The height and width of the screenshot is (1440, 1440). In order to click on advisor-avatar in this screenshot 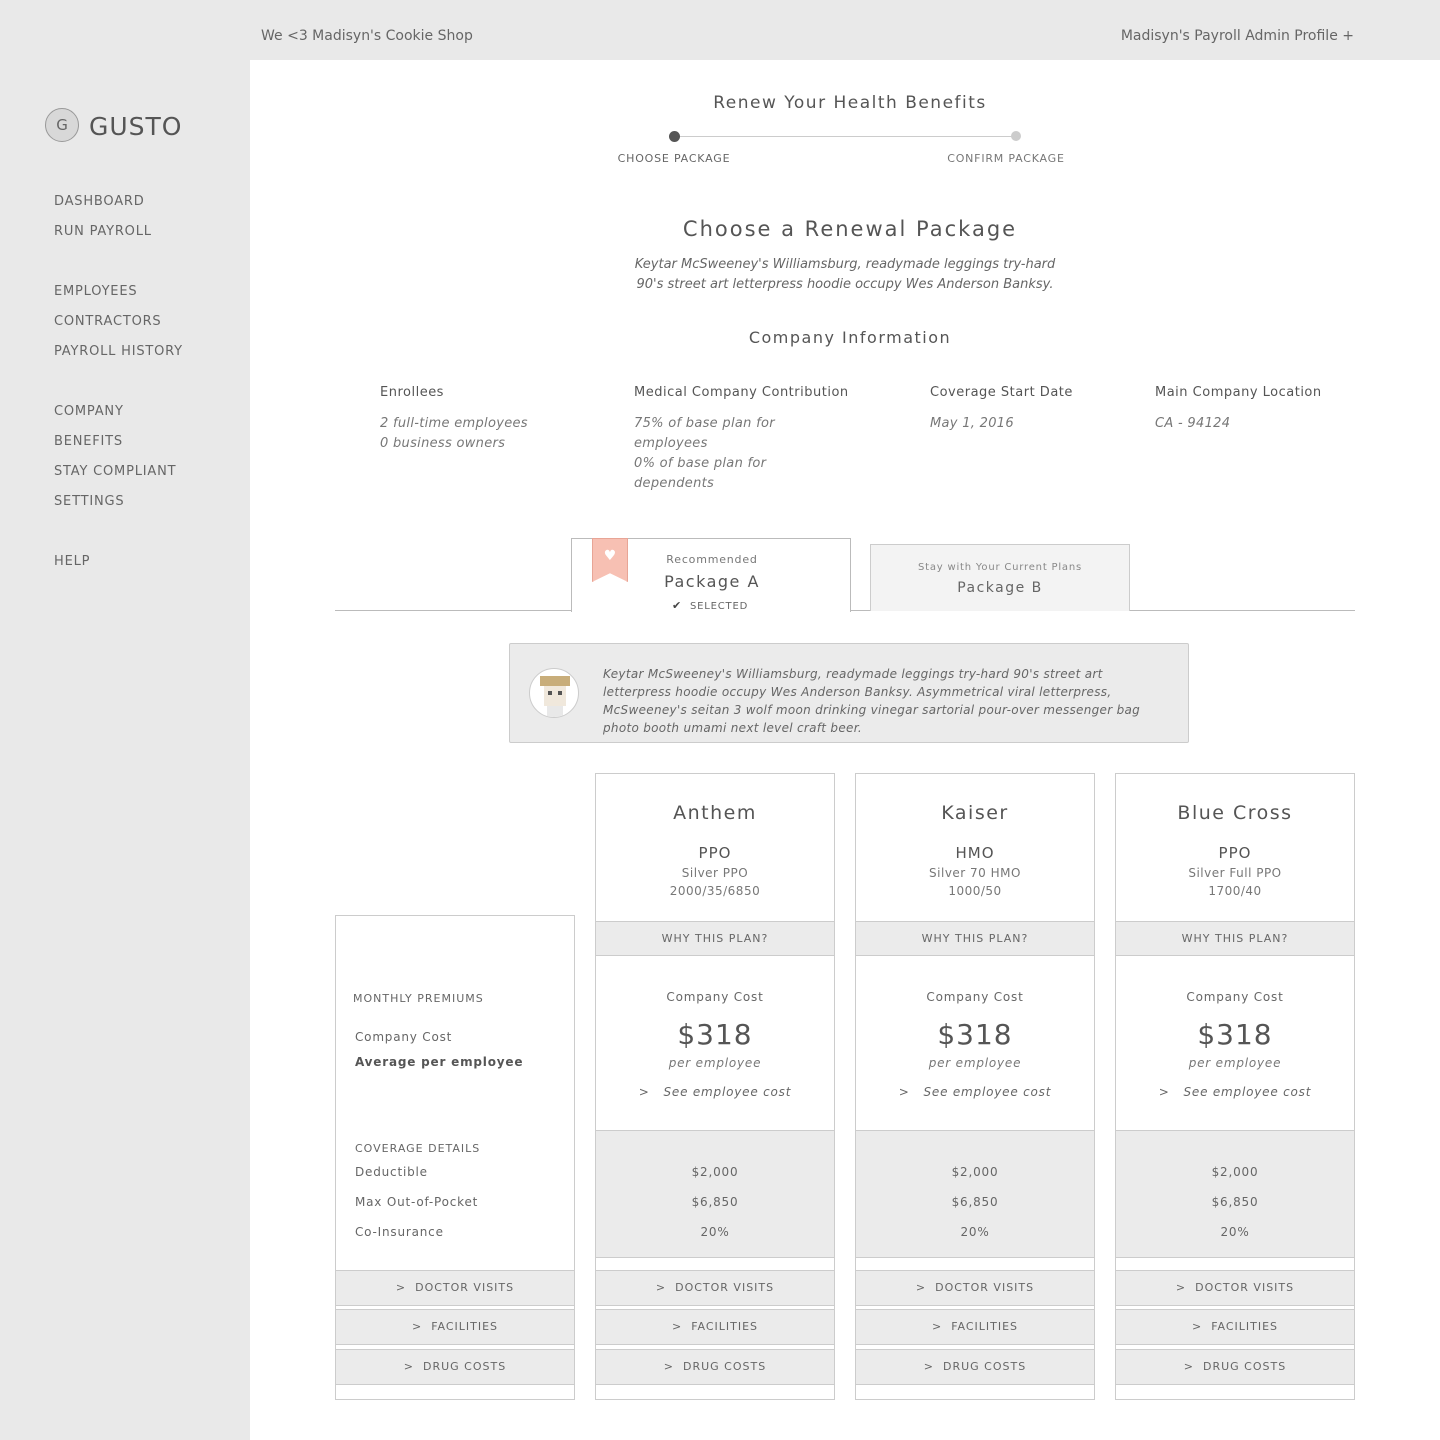, I will do `click(554, 693)`.